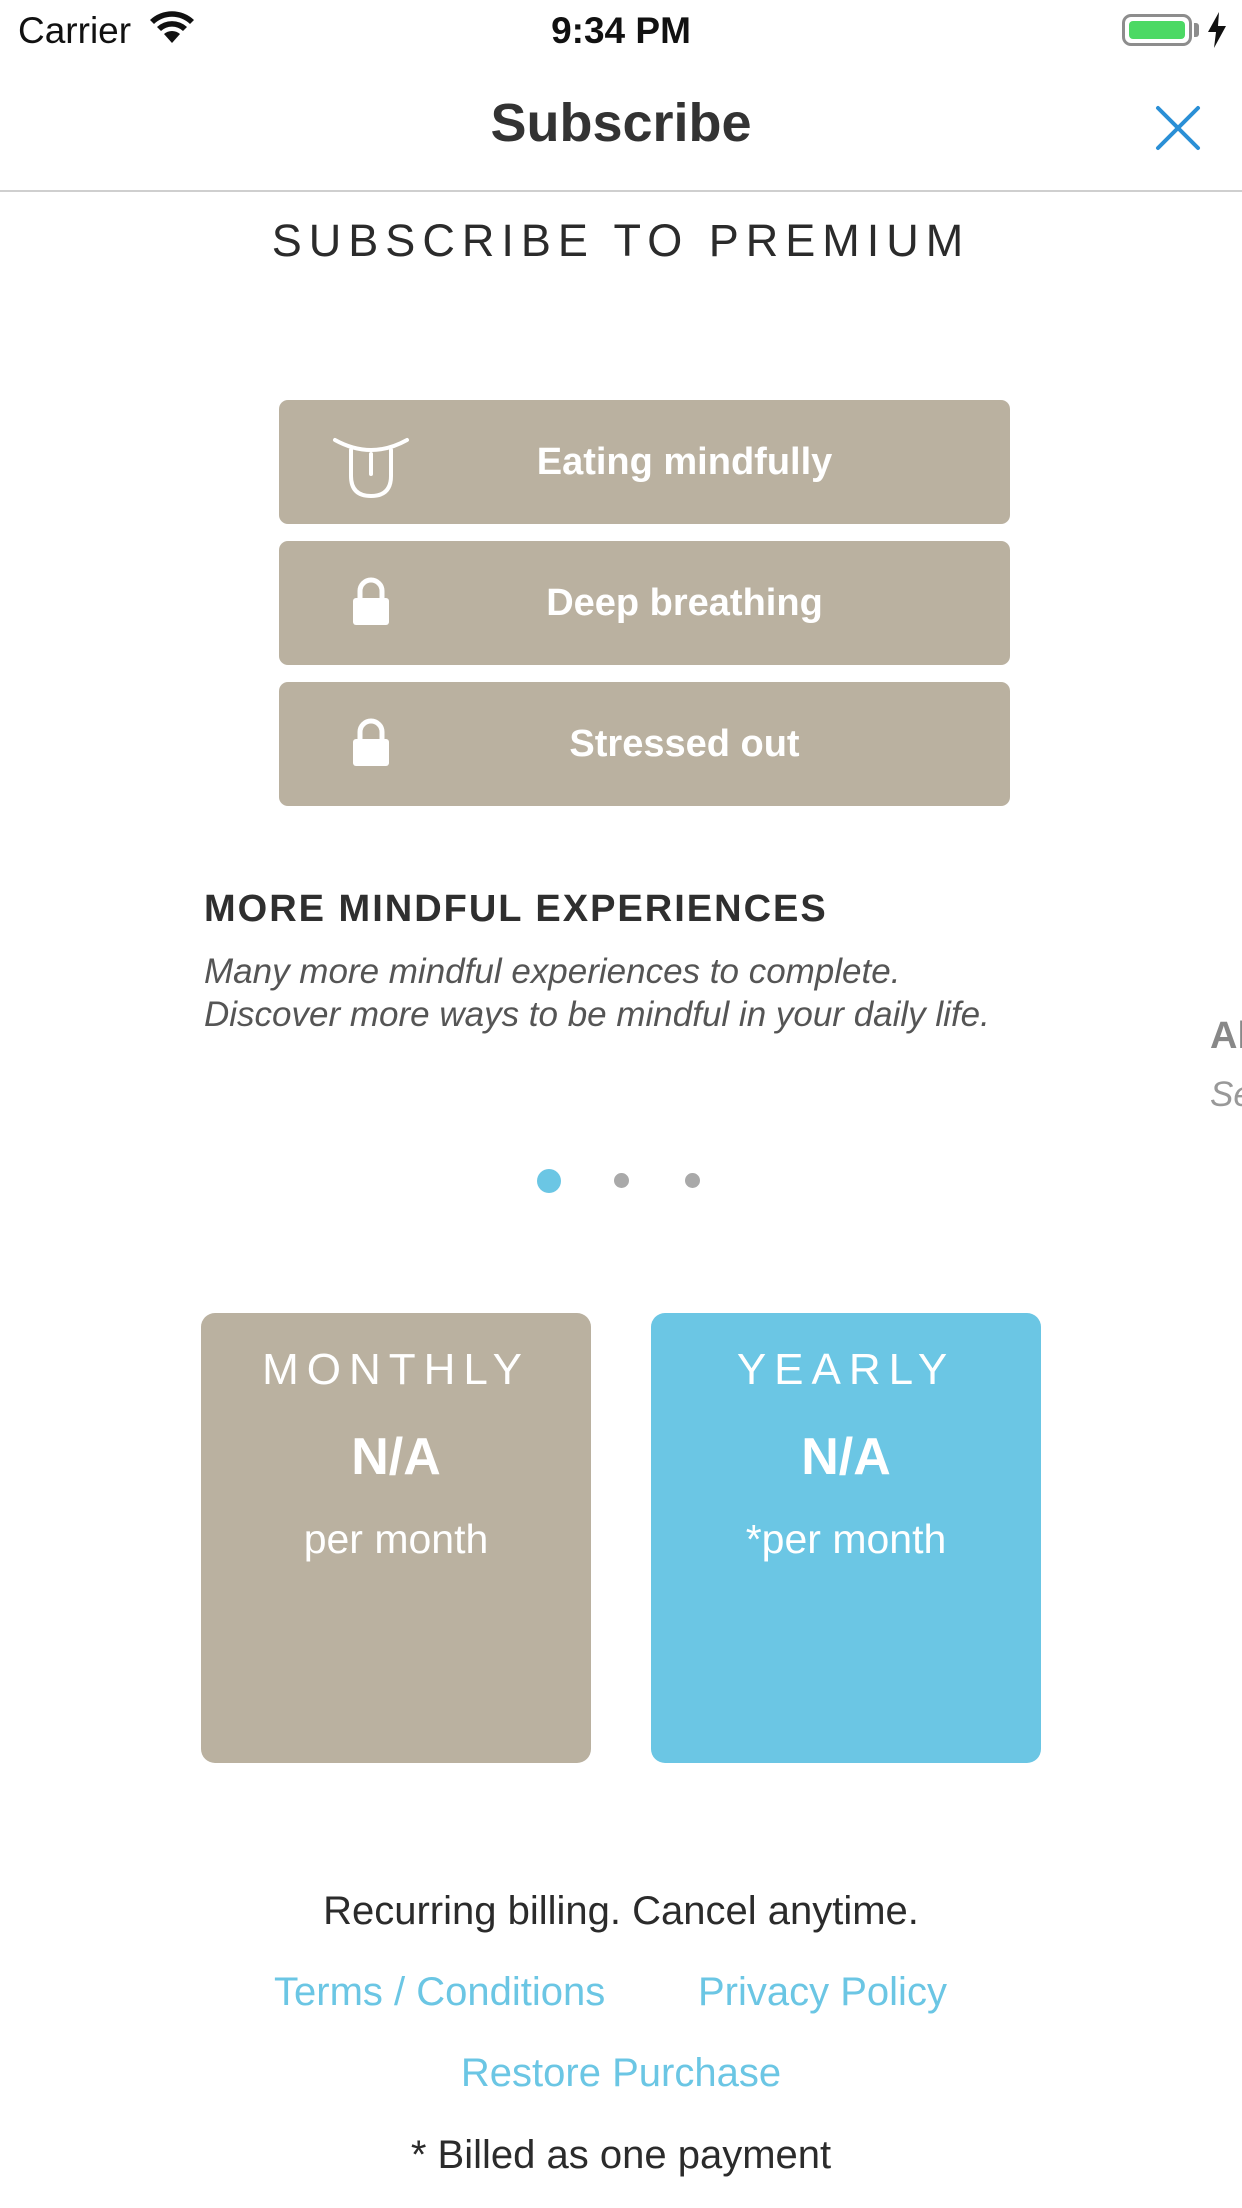 The height and width of the screenshot is (2208, 1242). Describe the element at coordinates (1157, 30) in the screenshot. I see `battery-full-icon` at that location.